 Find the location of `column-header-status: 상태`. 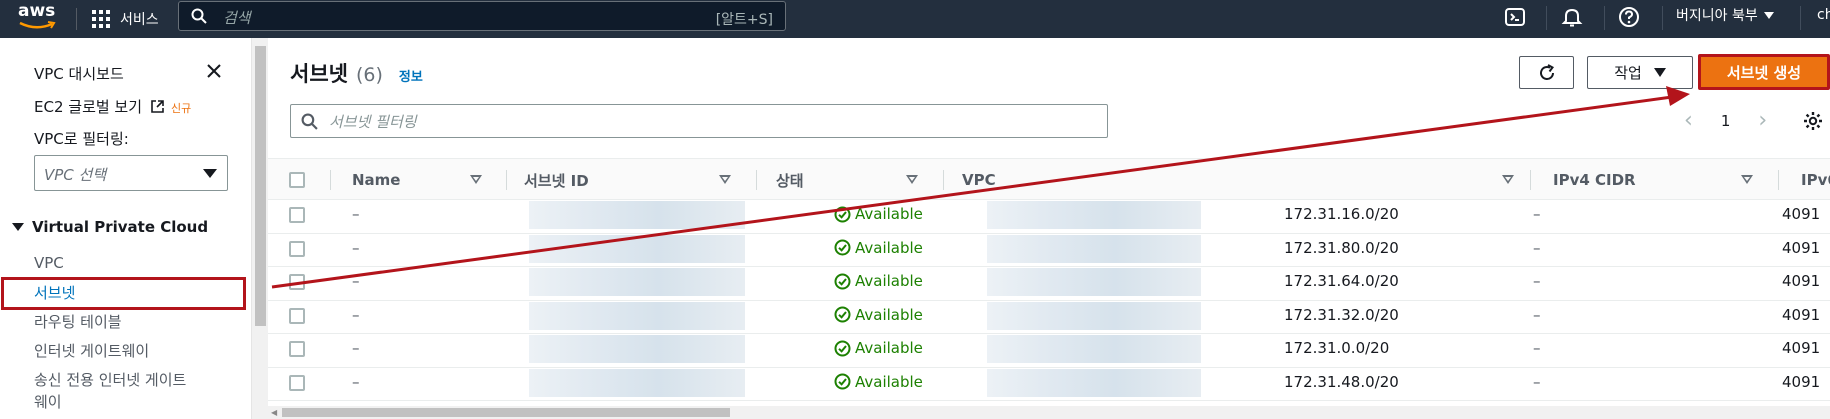

column-header-status: 상태 is located at coordinates (853, 180).